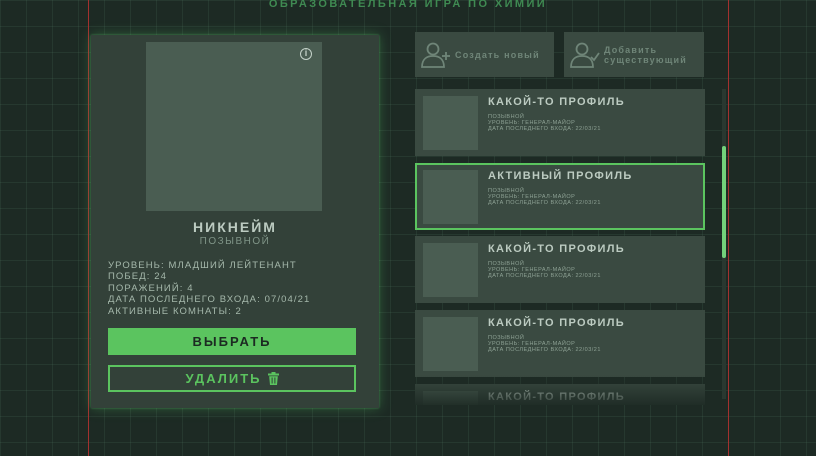  What do you see at coordinates (497, 54) in the screenshot?
I see `create-new-label: Создать новый` at bounding box center [497, 54].